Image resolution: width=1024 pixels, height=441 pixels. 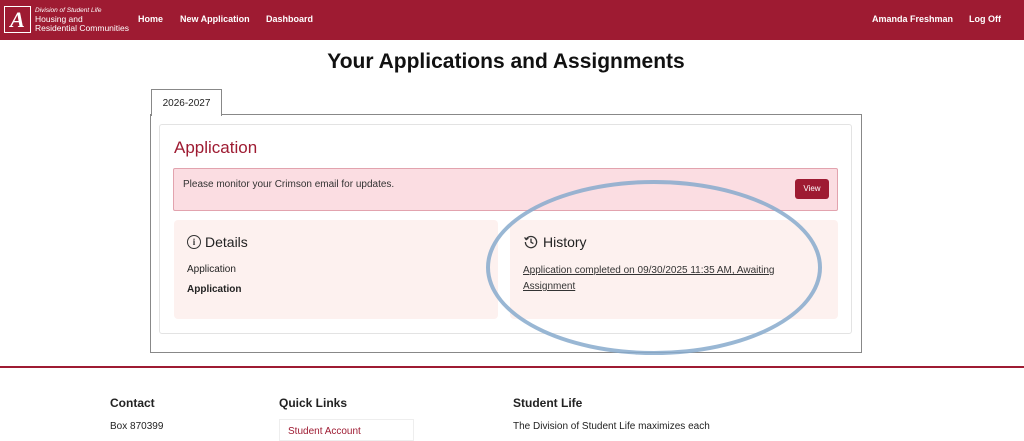 What do you see at coordinates (216, 147) in the screenshot?
I see `application-card-title: Application` at bounding box center [216, 147].